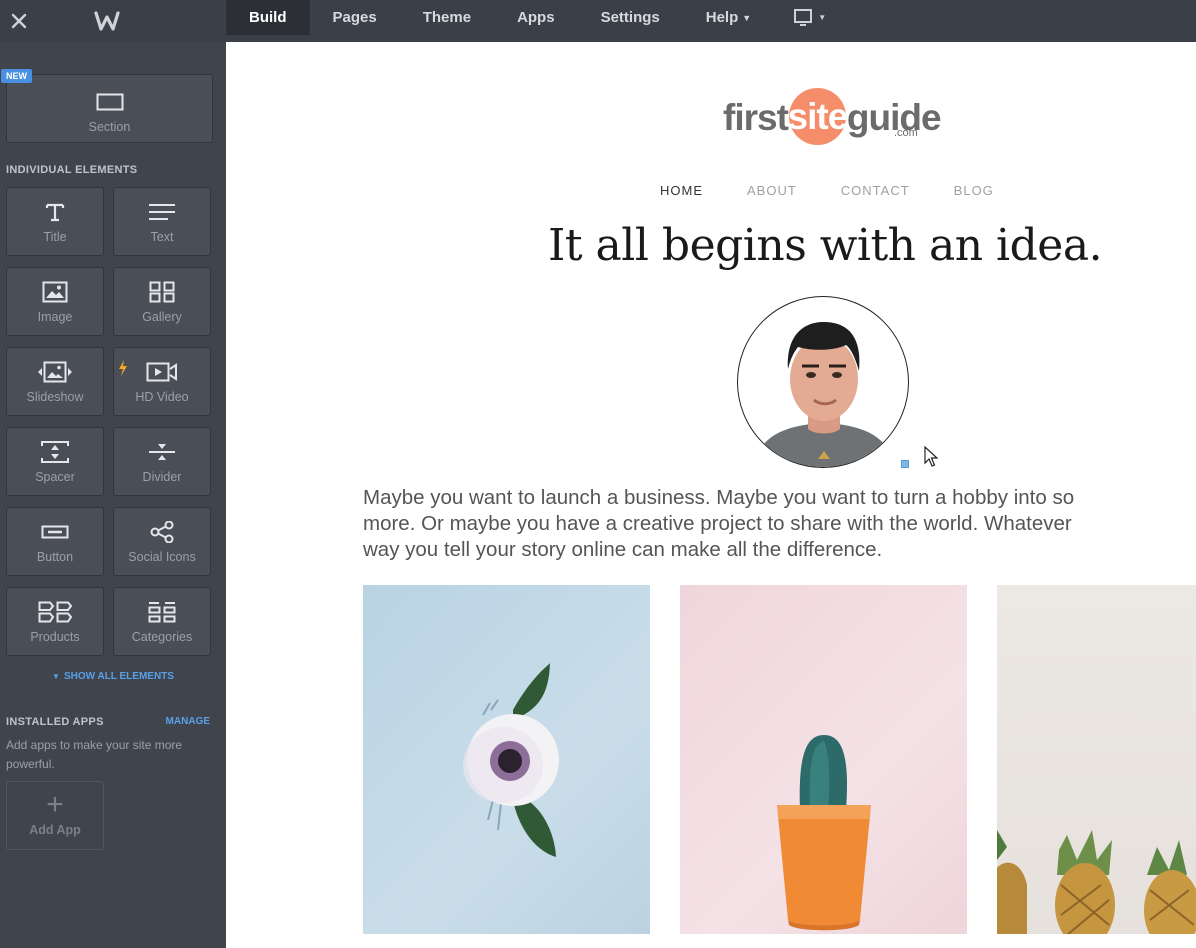 The width and height of the screenshot is (1196, 948). I want to click on desktop-icon, so click(803, 17).